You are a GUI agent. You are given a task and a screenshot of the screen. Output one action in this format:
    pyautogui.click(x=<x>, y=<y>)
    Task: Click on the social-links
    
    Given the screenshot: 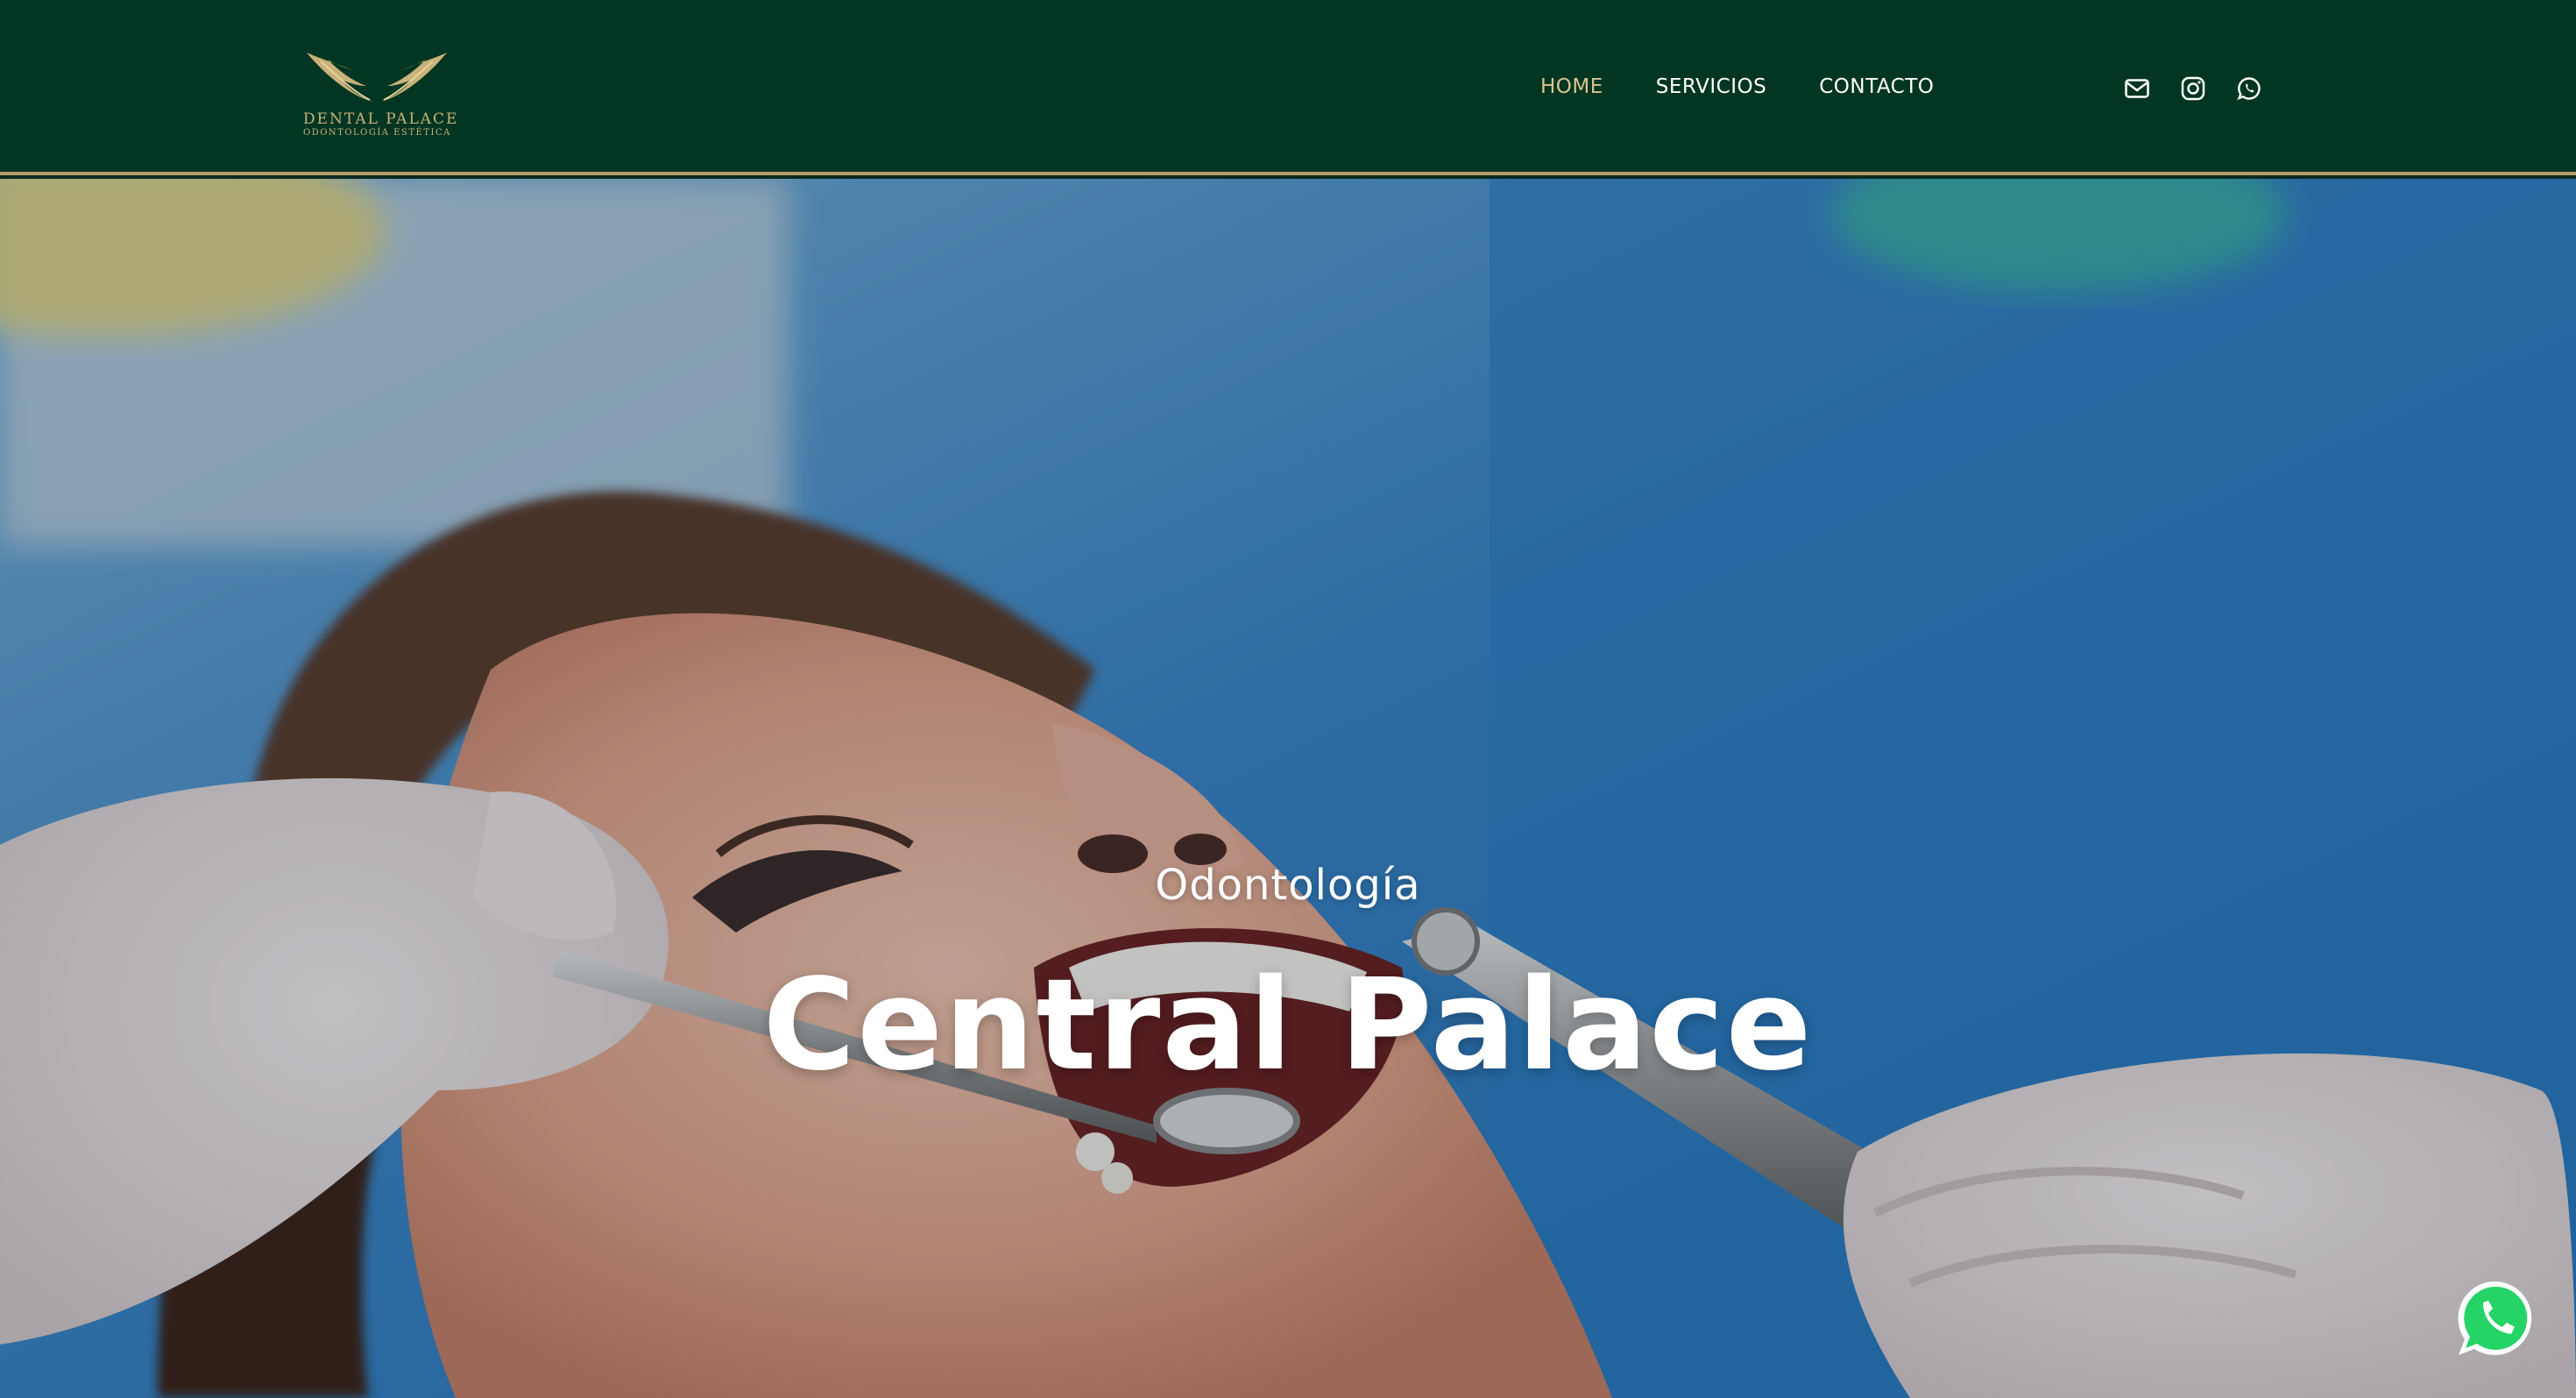 What is the action you would take?
    pyautogui.click(x=2193, y=88)
    